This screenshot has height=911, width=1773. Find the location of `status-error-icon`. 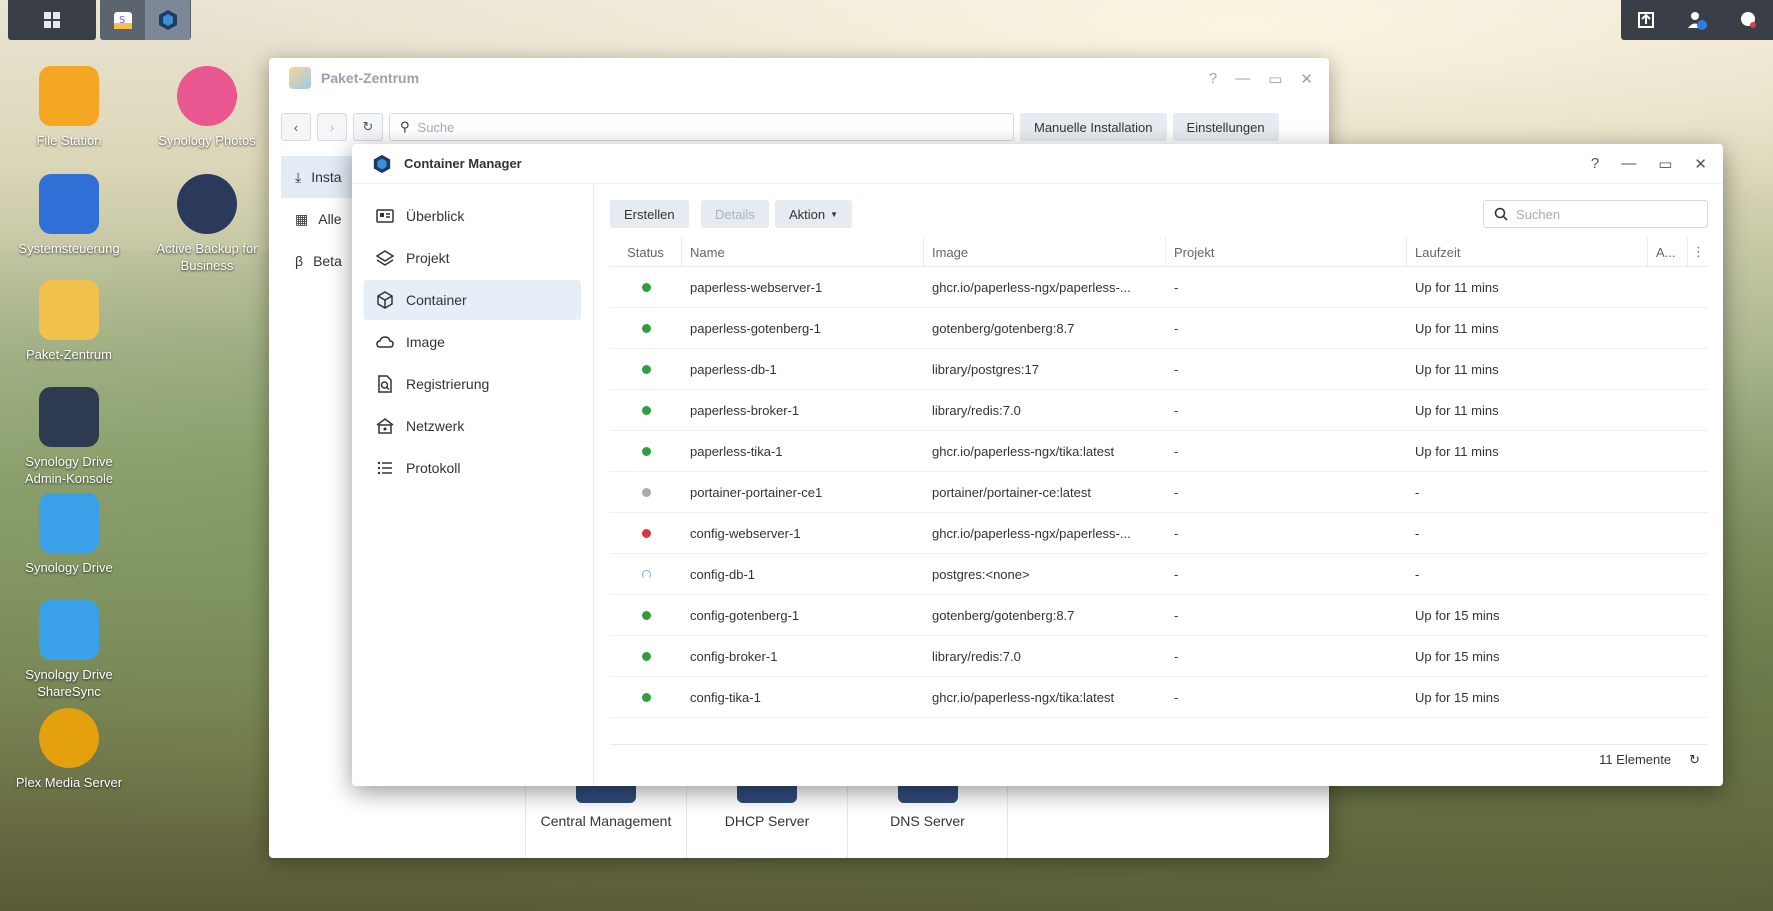

status-error-icon is located at coordinates (646, 533).